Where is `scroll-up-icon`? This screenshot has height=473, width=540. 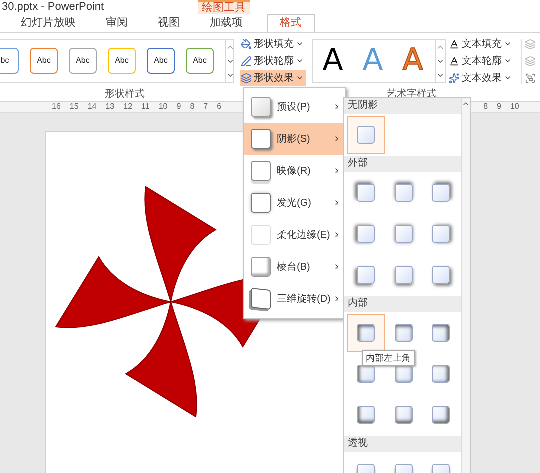
scroll-up-icon is located at coordinates (466, 104).